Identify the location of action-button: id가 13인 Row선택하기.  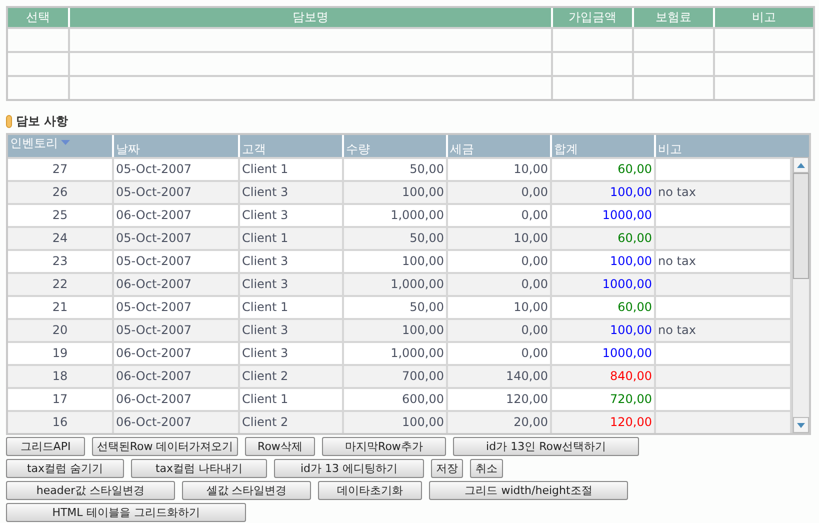
(546, 446).